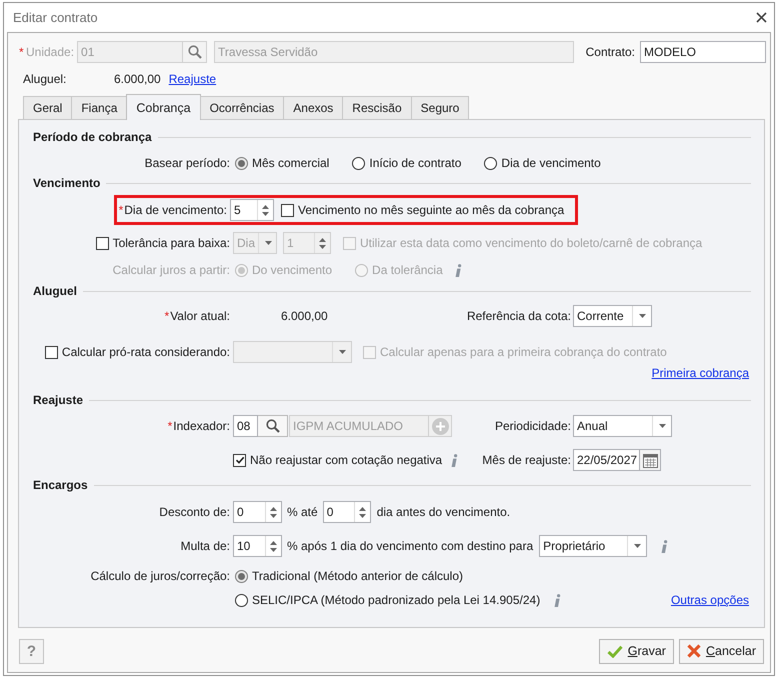 This screenshot has height=678, width=778. What do you see at coordinates (171, 270) in the screenshot?
I see `field-label: Calcular juros a partir:` at bounding box center [171, 270].